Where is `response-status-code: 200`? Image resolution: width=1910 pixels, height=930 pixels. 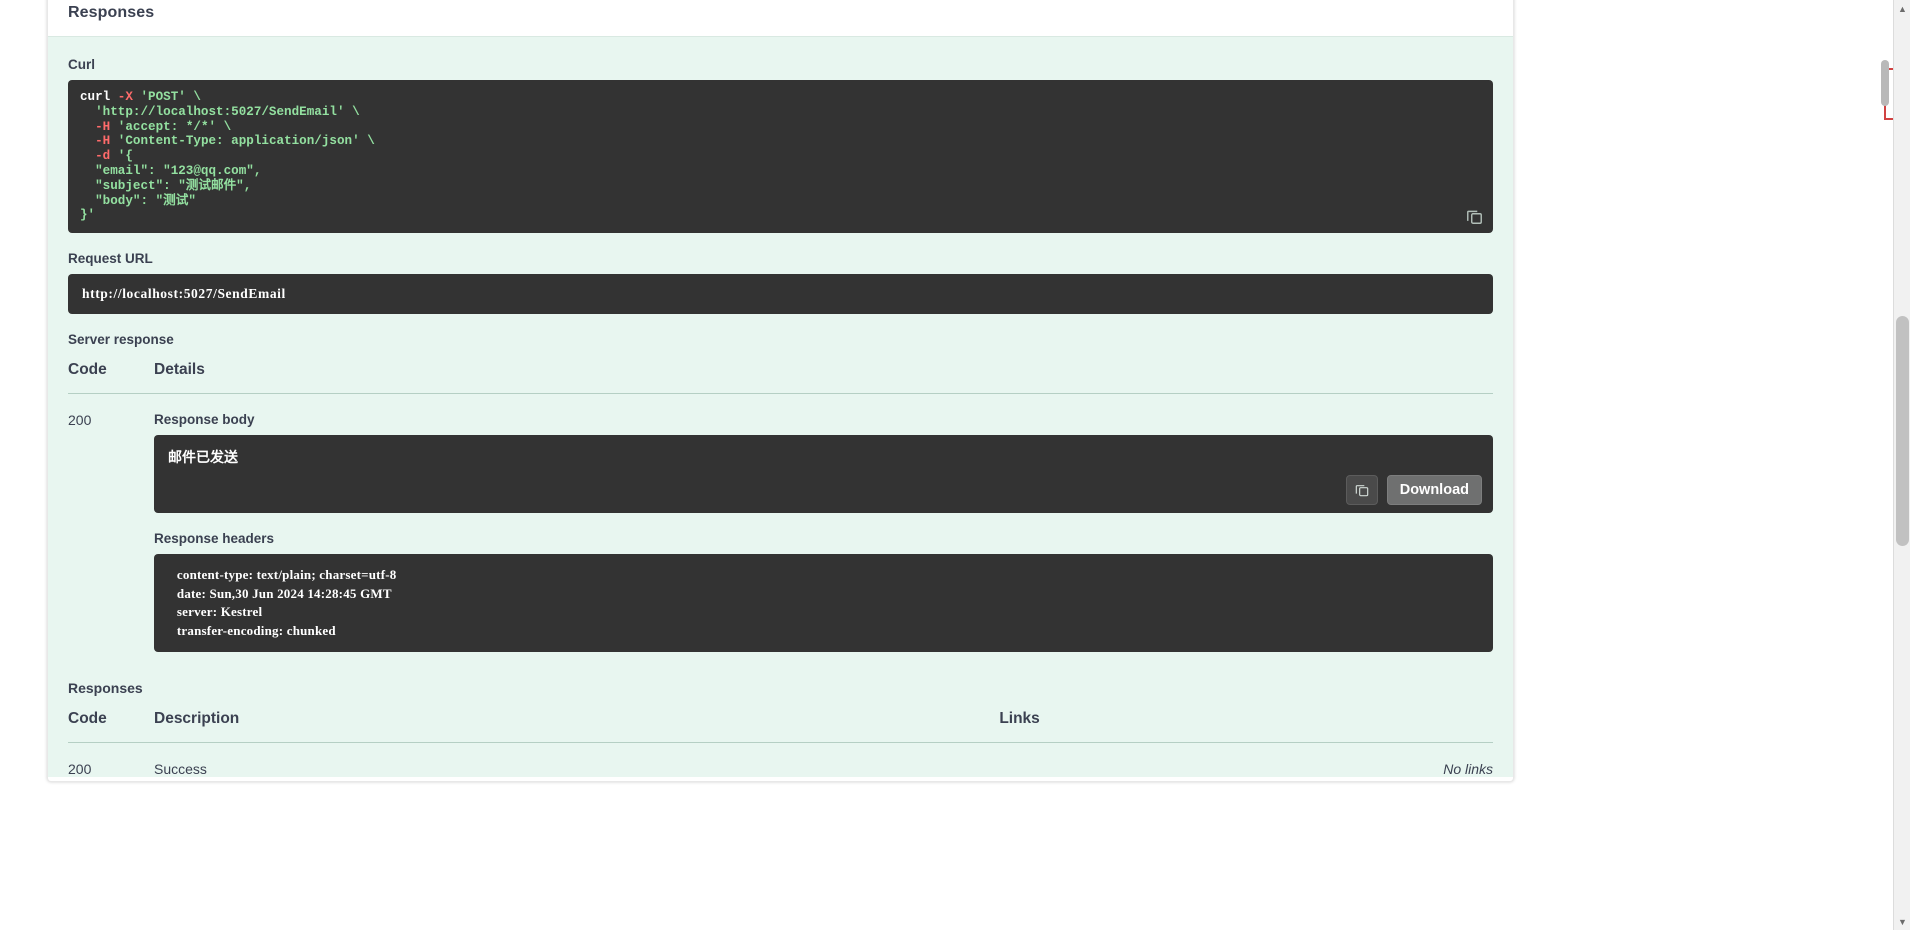
response-status-code: 200 is located at coordinates (80, 420).